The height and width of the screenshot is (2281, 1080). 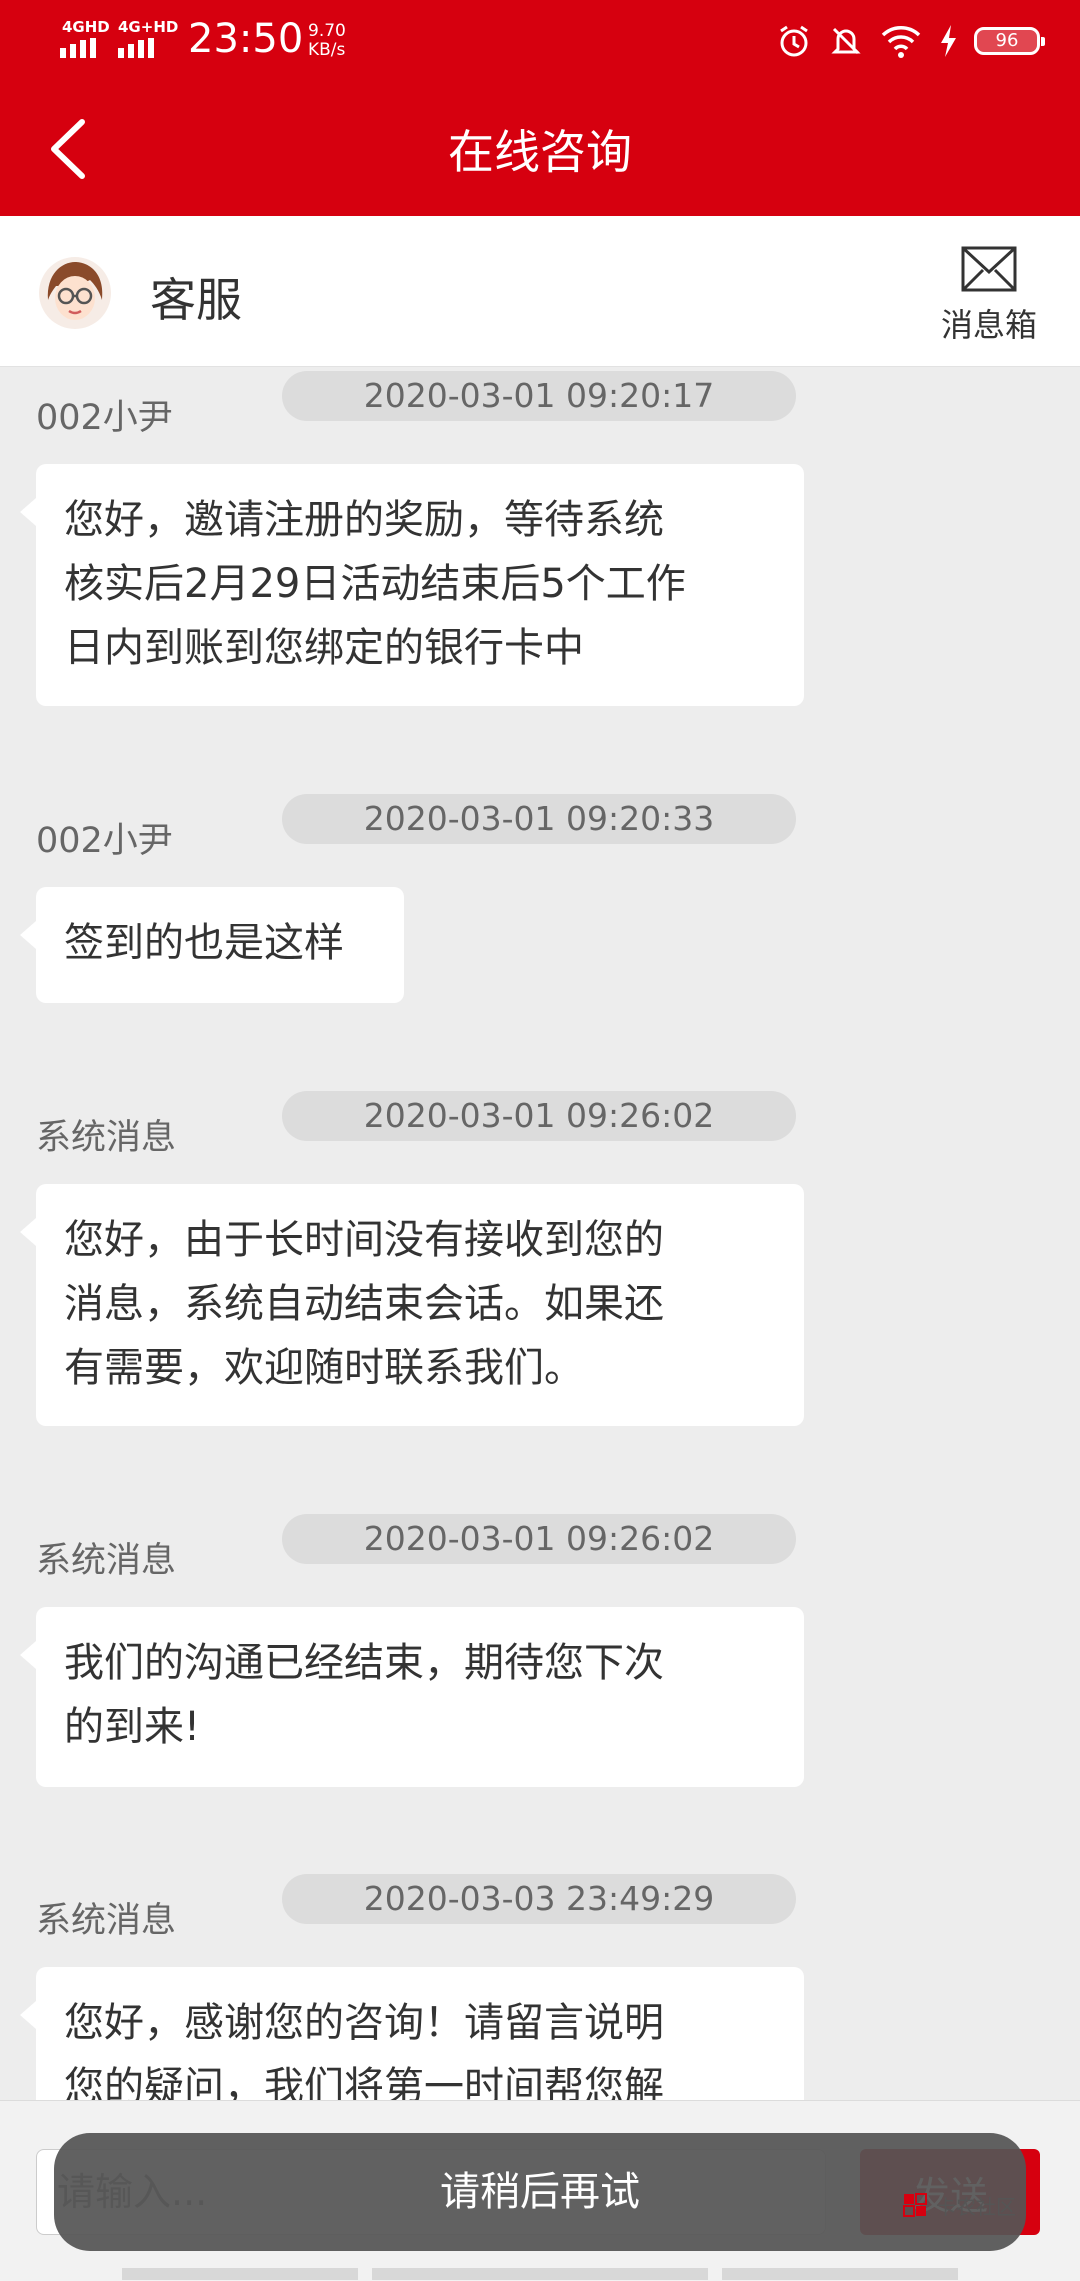 I want to click on agent-name: 客服, so click(x=196, y=300).